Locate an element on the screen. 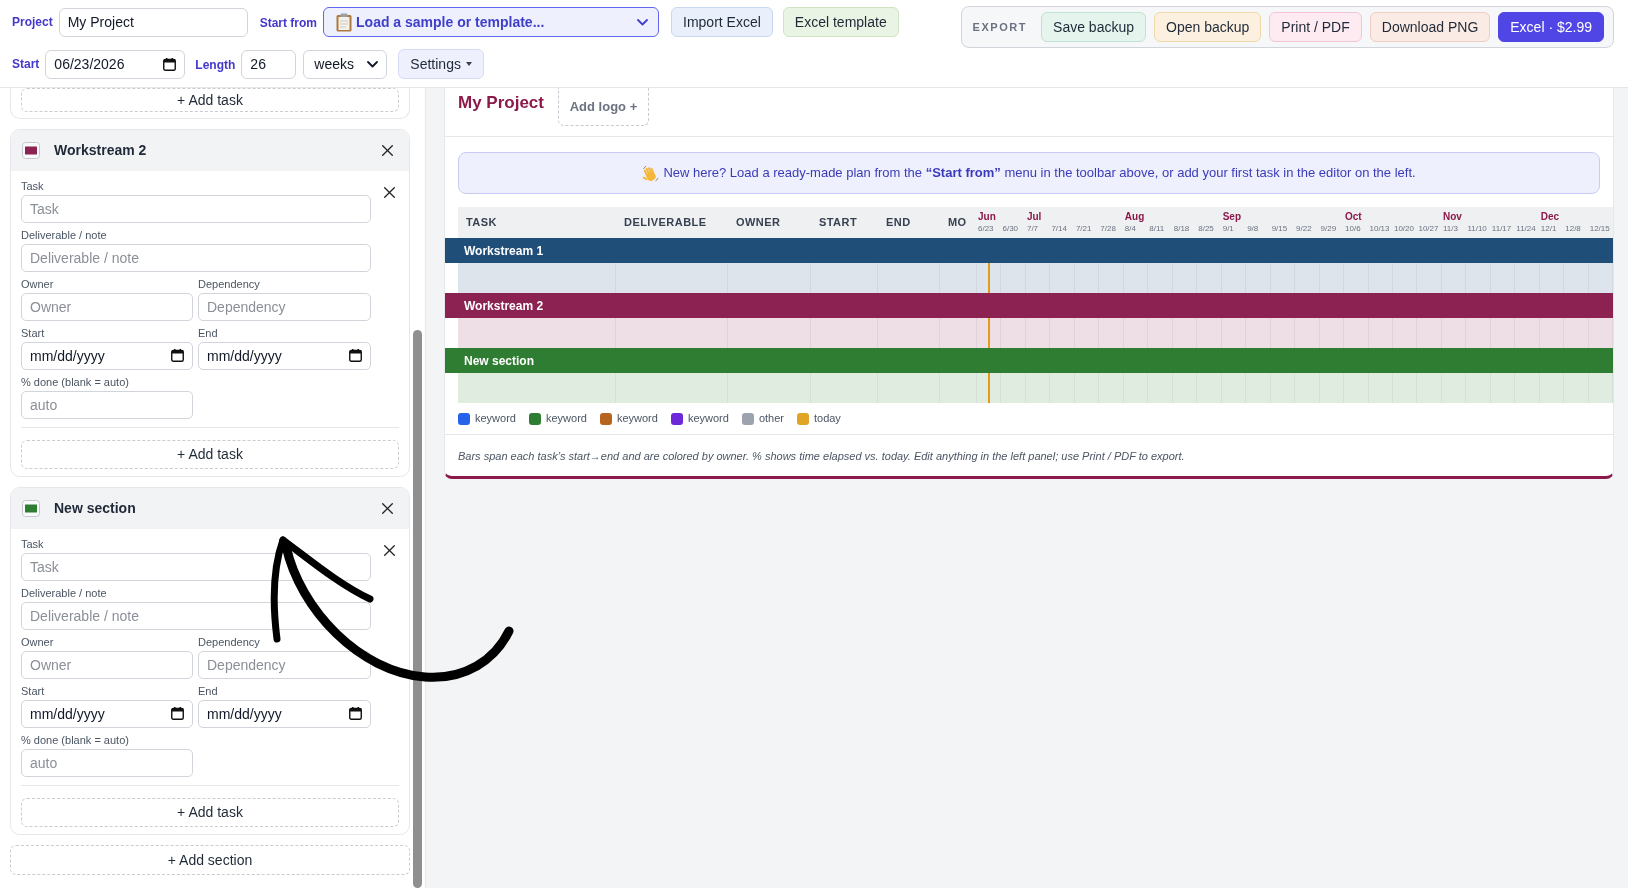 The width and height of the screenshot is (1628, 888). week-label: 12/15 is located at coordinates (1599, 229).